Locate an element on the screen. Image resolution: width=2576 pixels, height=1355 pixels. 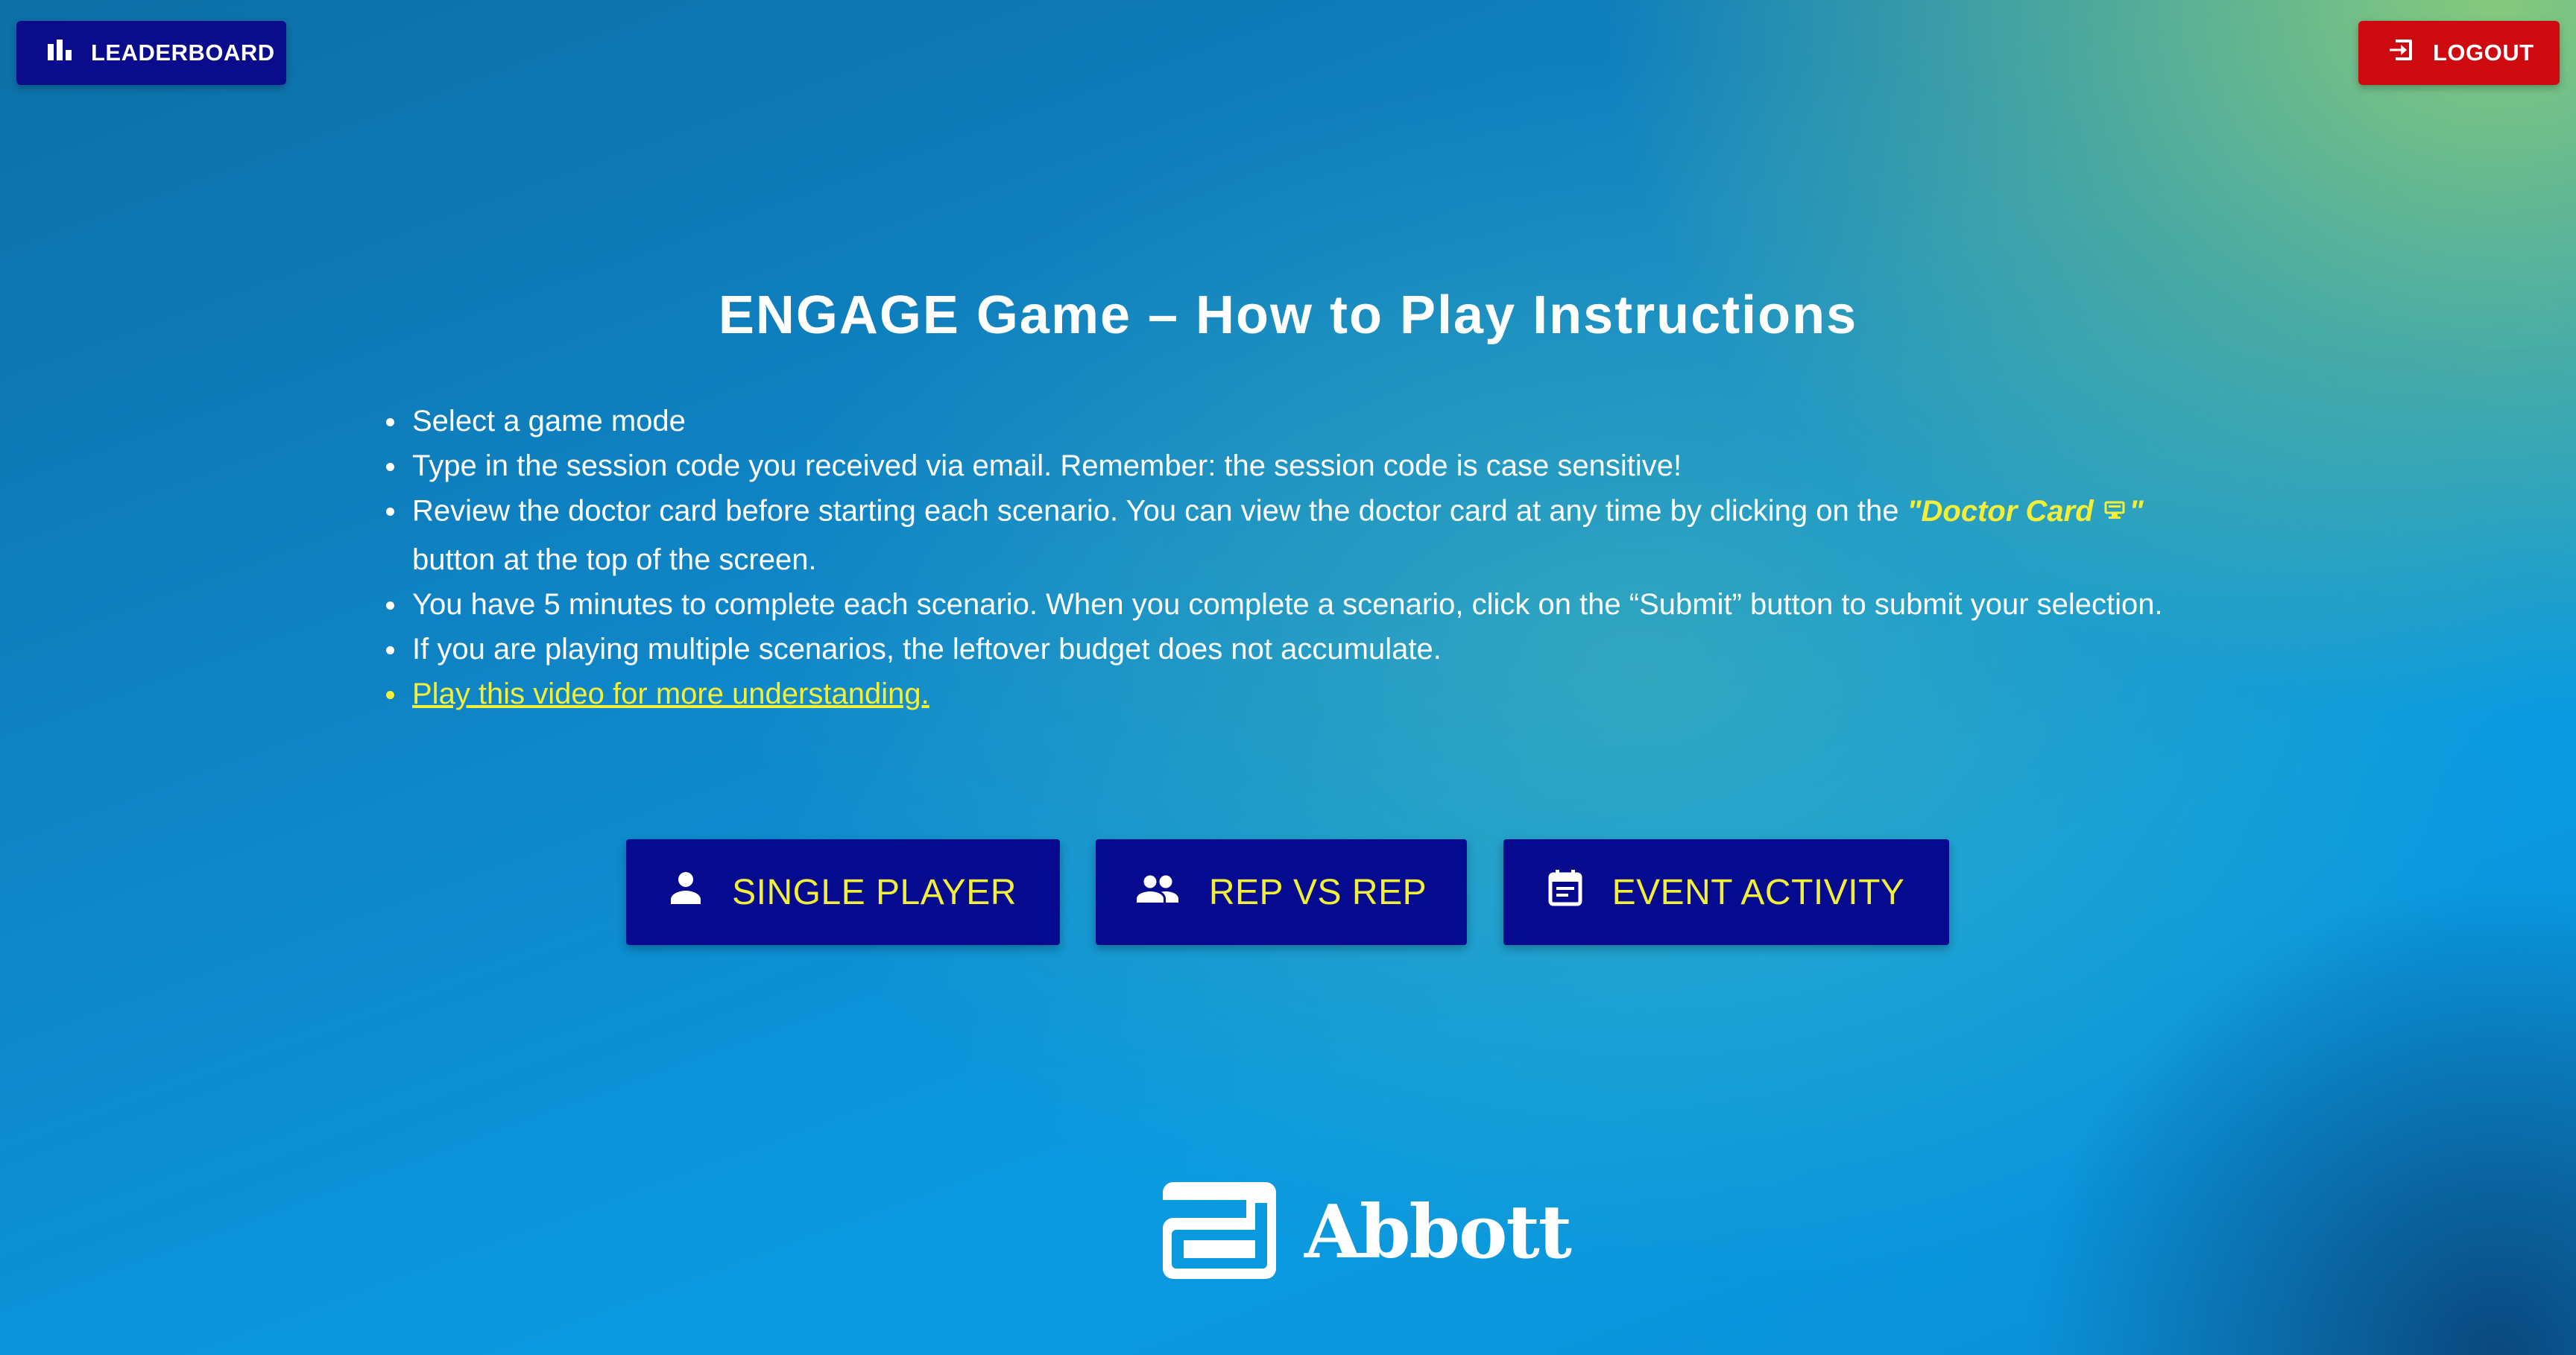
logout-label: LOGOUT is located at coordinates (2483, 53).